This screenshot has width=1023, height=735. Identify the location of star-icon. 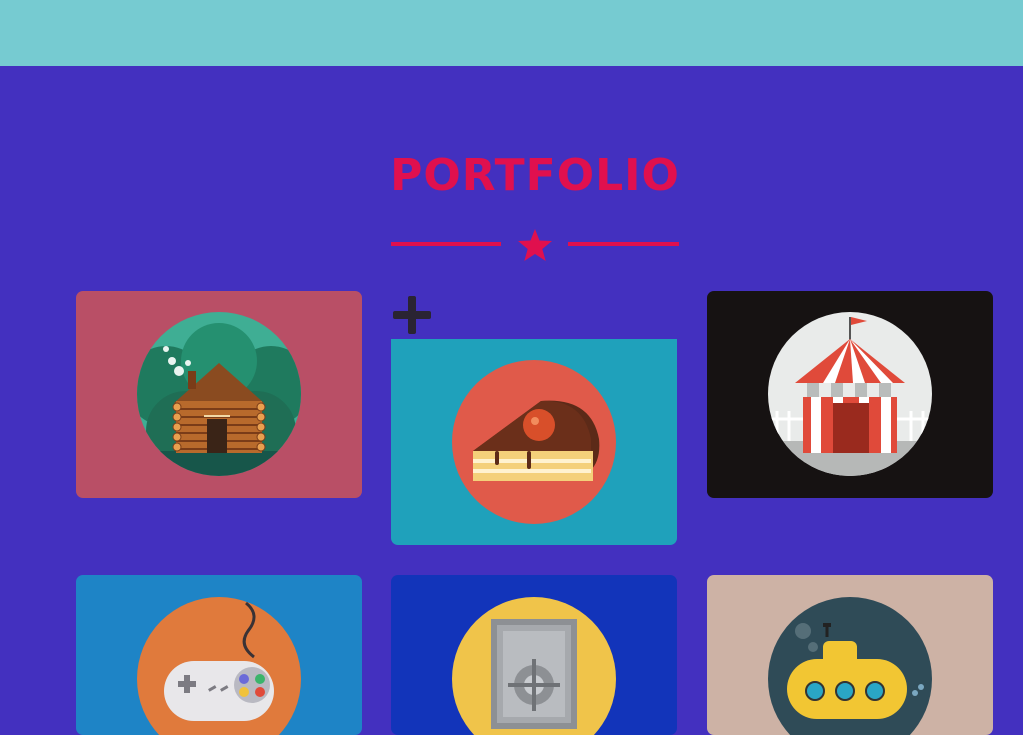
(535, 245).